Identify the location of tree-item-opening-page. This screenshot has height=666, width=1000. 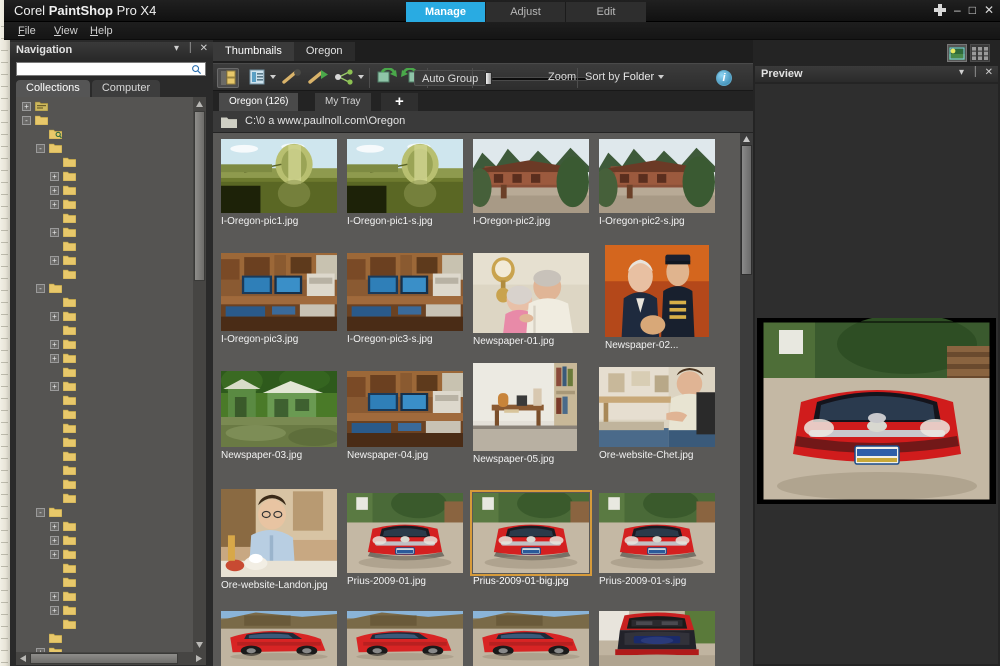
(104, 582).